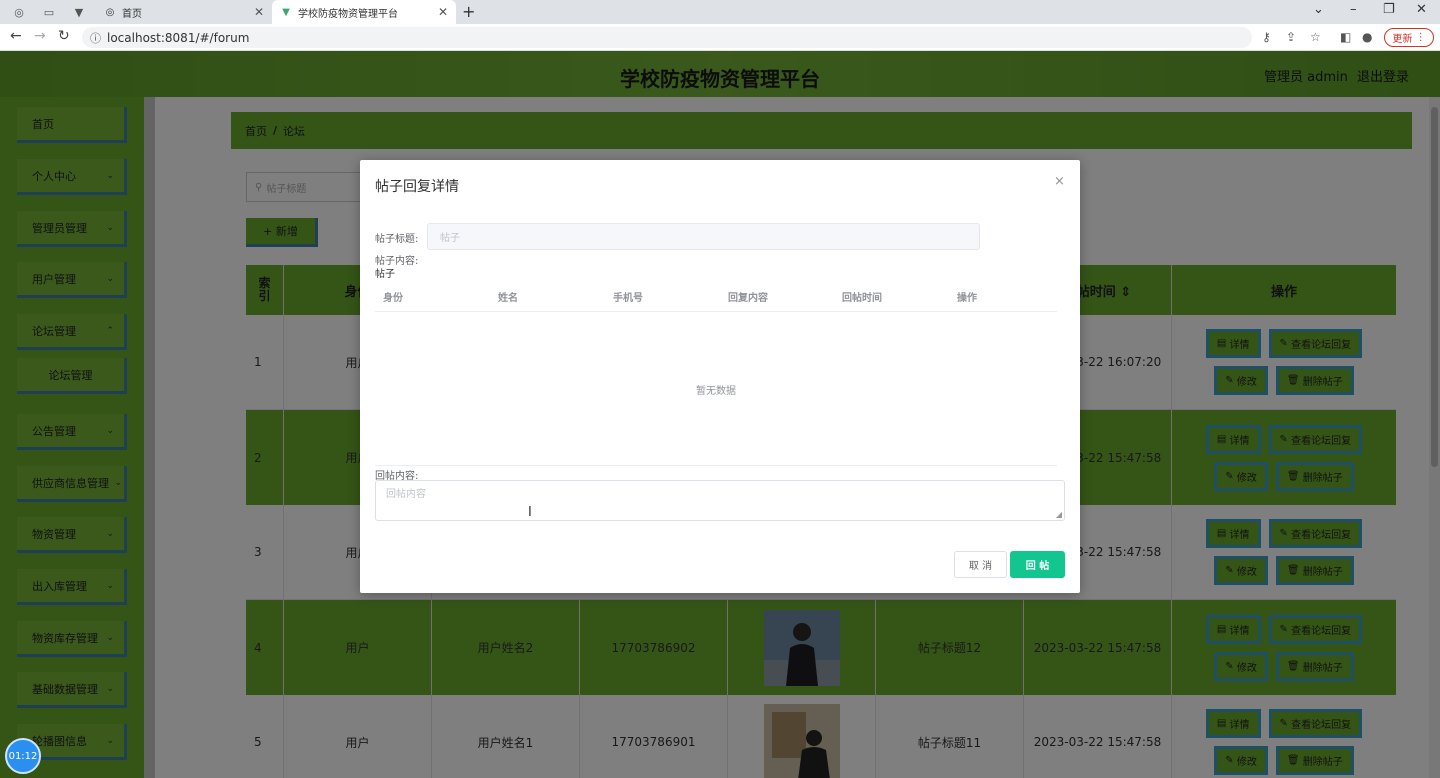 This screenshot has width=1440, height=778. I want to click on post-title-placeholder: 帖子, so click(450, 238).